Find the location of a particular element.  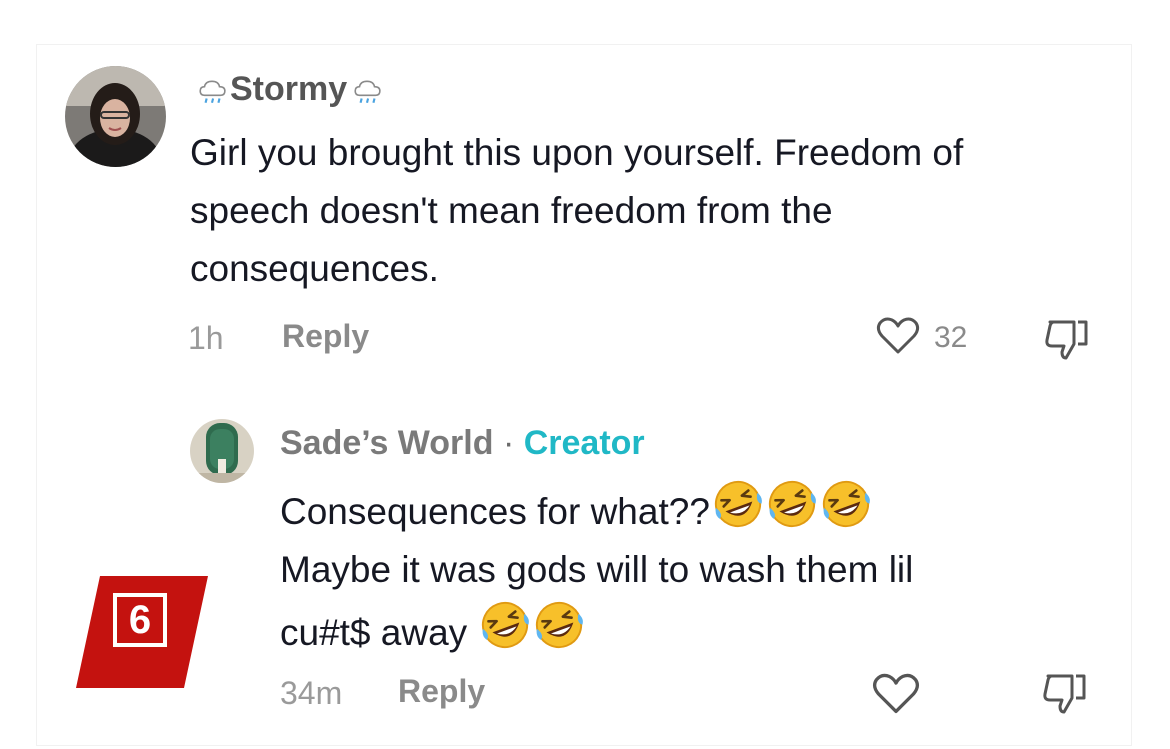

reply-line-2: Maybe it was gods will to wash them lil is located at coordinates (597, 569).